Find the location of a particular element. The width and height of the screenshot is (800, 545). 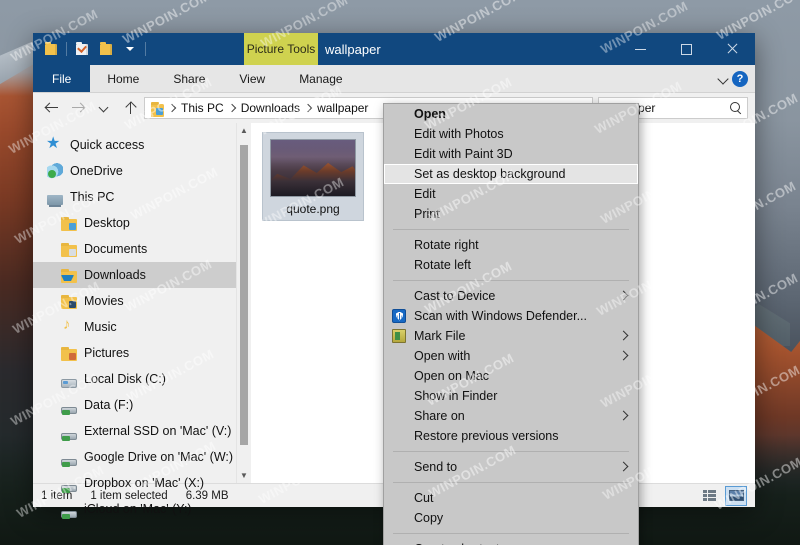

forward-arrow-icon is located at coordinates (78, 108).